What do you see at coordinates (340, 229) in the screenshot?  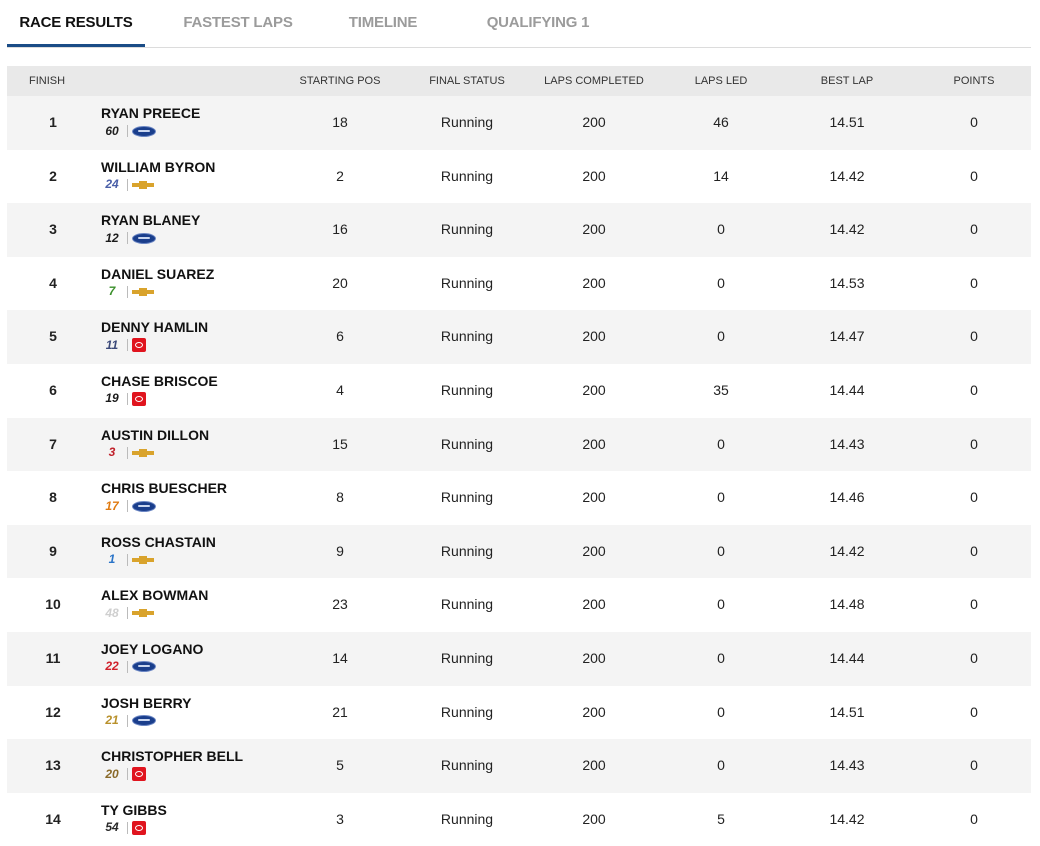 I see `starting-pos: 16` at bounding box center [340, 229].